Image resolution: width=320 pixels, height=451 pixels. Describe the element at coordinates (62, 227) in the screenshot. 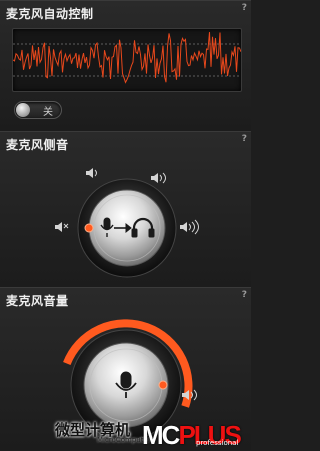

I see `speaker-mute-icon` at that location.